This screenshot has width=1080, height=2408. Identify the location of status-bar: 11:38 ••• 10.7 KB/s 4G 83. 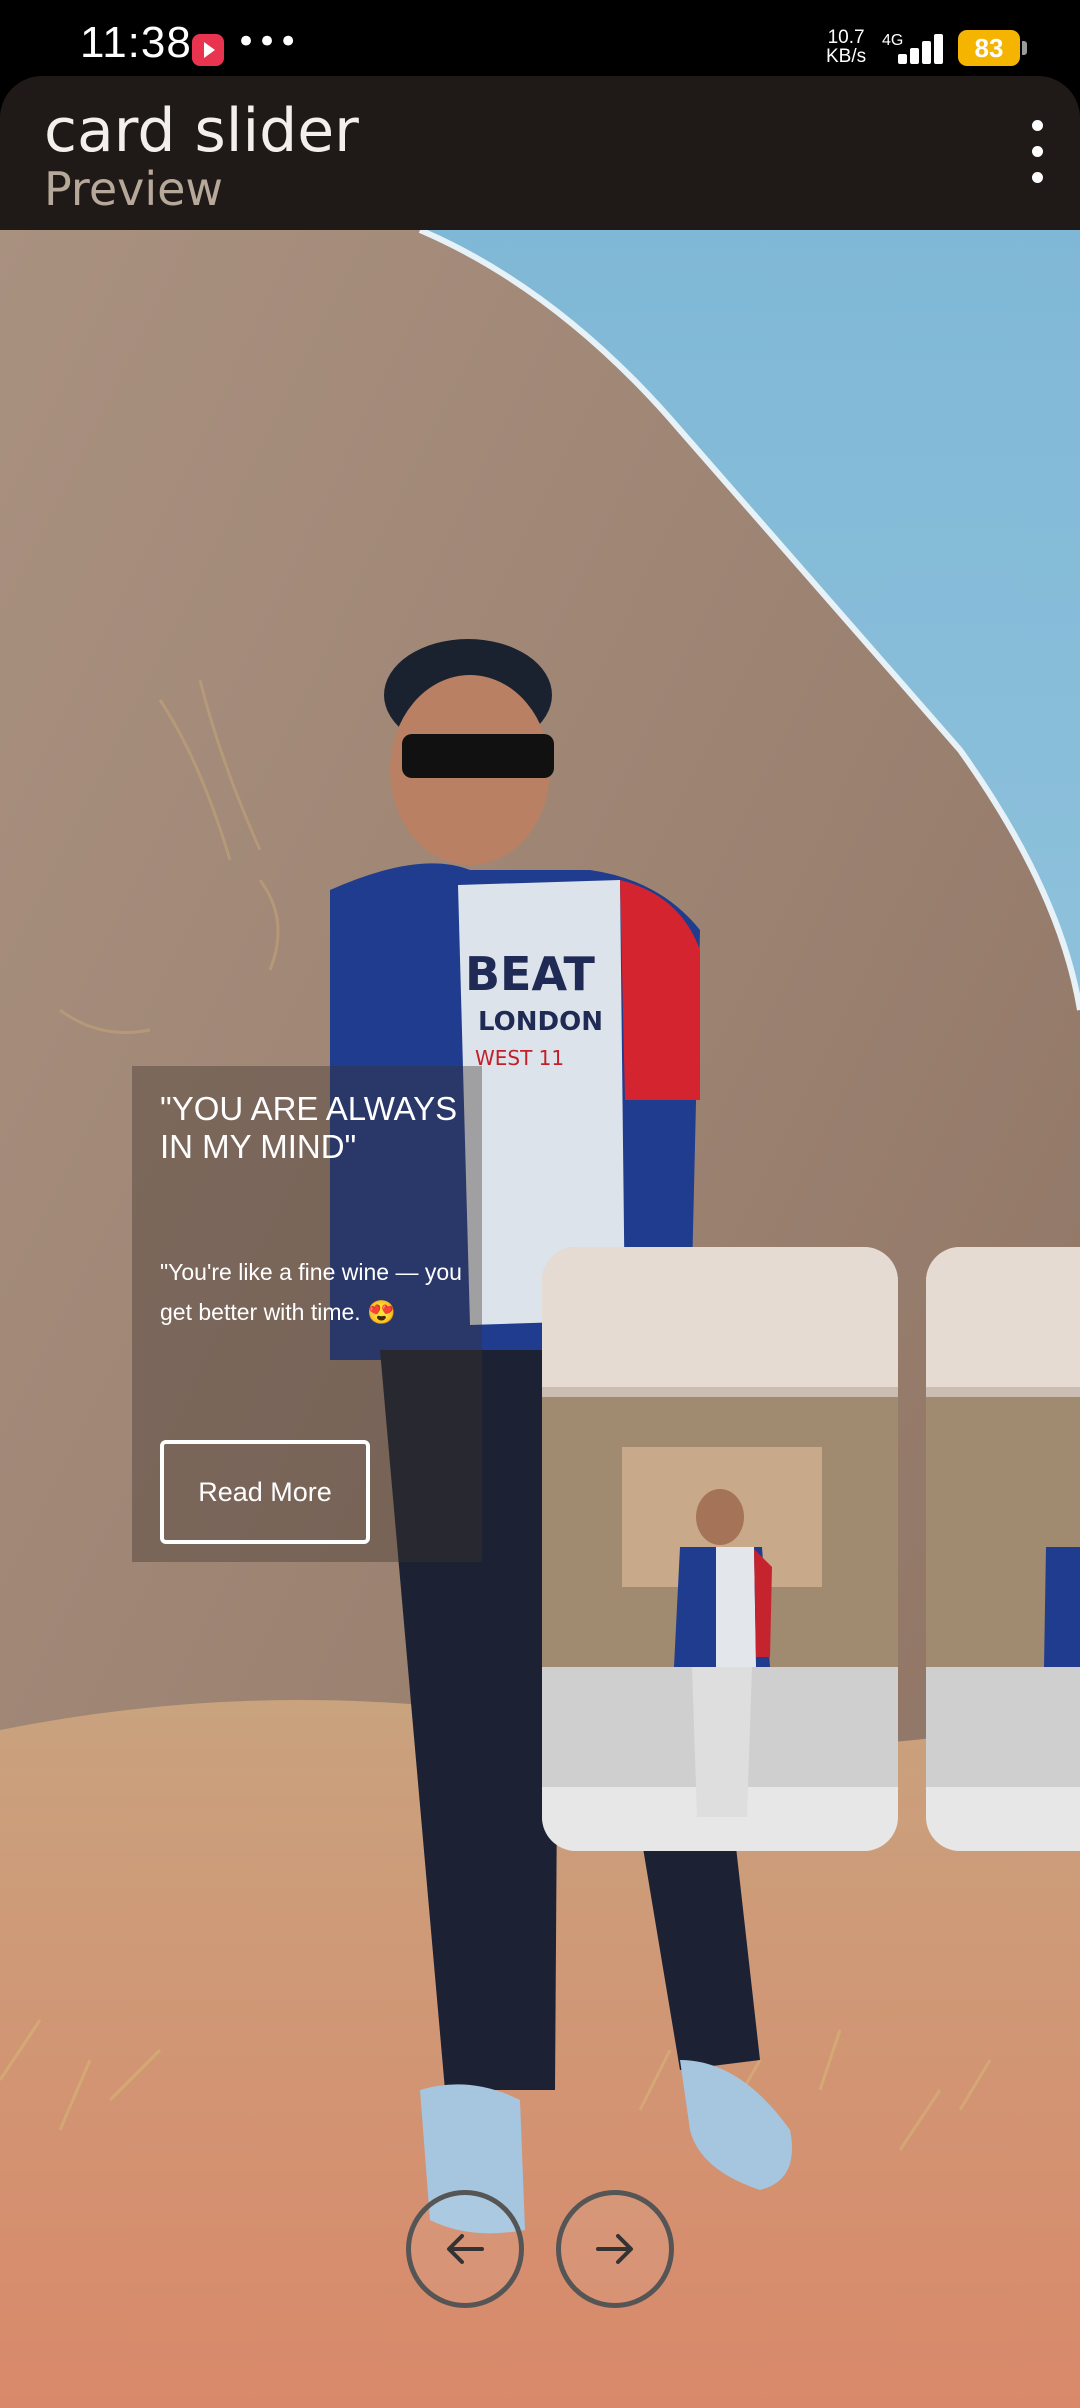
(540, 39).